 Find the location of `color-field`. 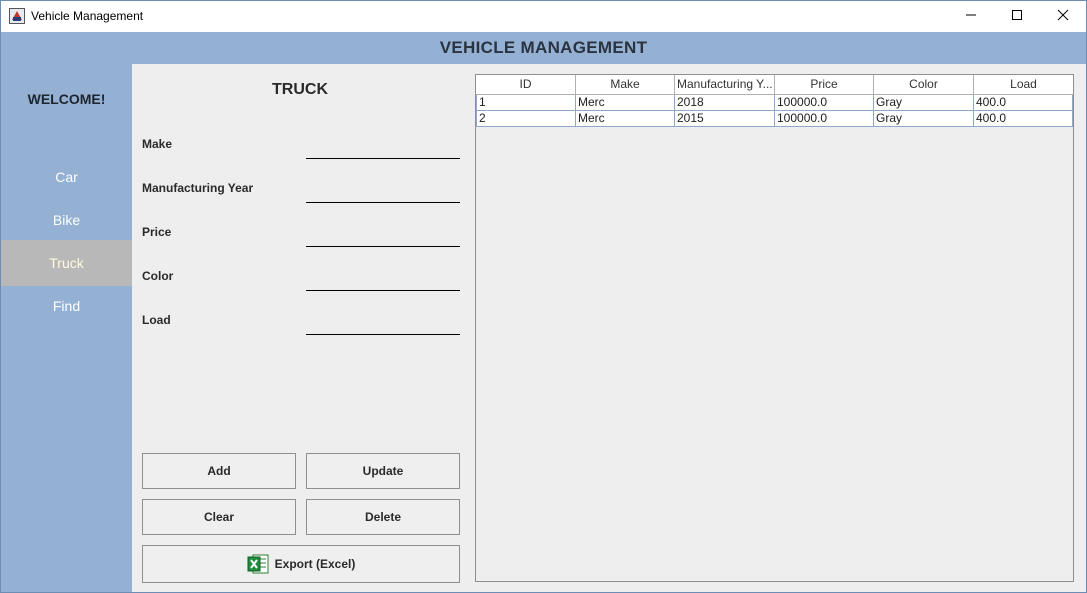

color-field is located at coordinates (383, 282).